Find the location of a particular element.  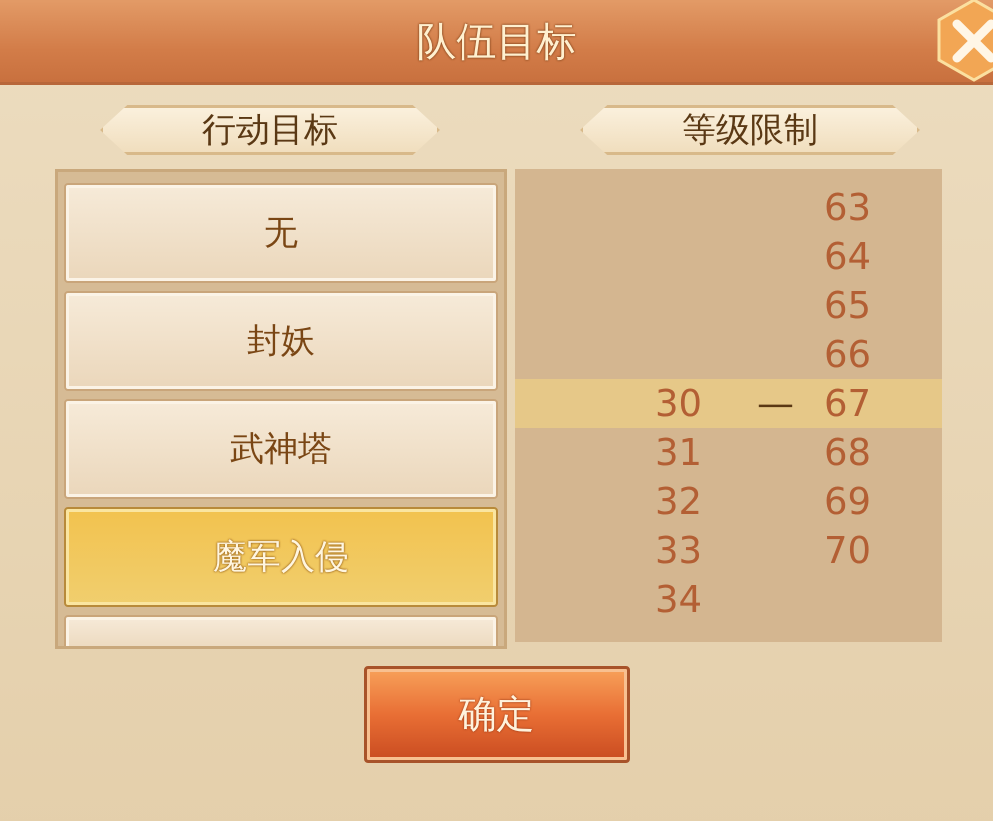

section-header: 行动目标 is located at coordinates (270, 130).